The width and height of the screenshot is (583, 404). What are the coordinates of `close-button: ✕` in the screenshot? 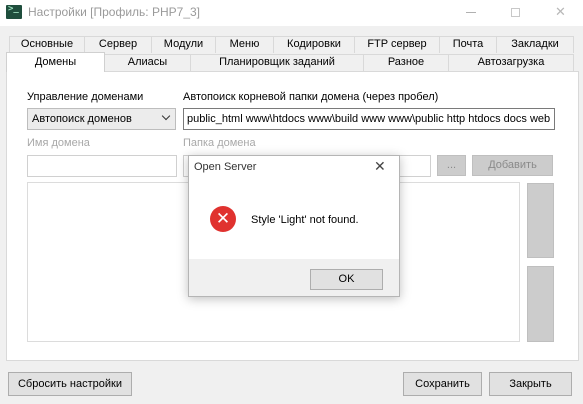 It's located at (560, 13).